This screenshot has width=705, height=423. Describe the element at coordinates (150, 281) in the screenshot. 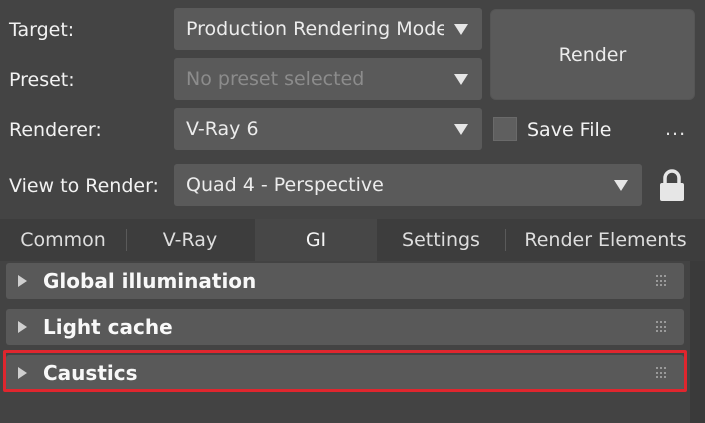

I see `rollout-title: Global illumination` at that location.